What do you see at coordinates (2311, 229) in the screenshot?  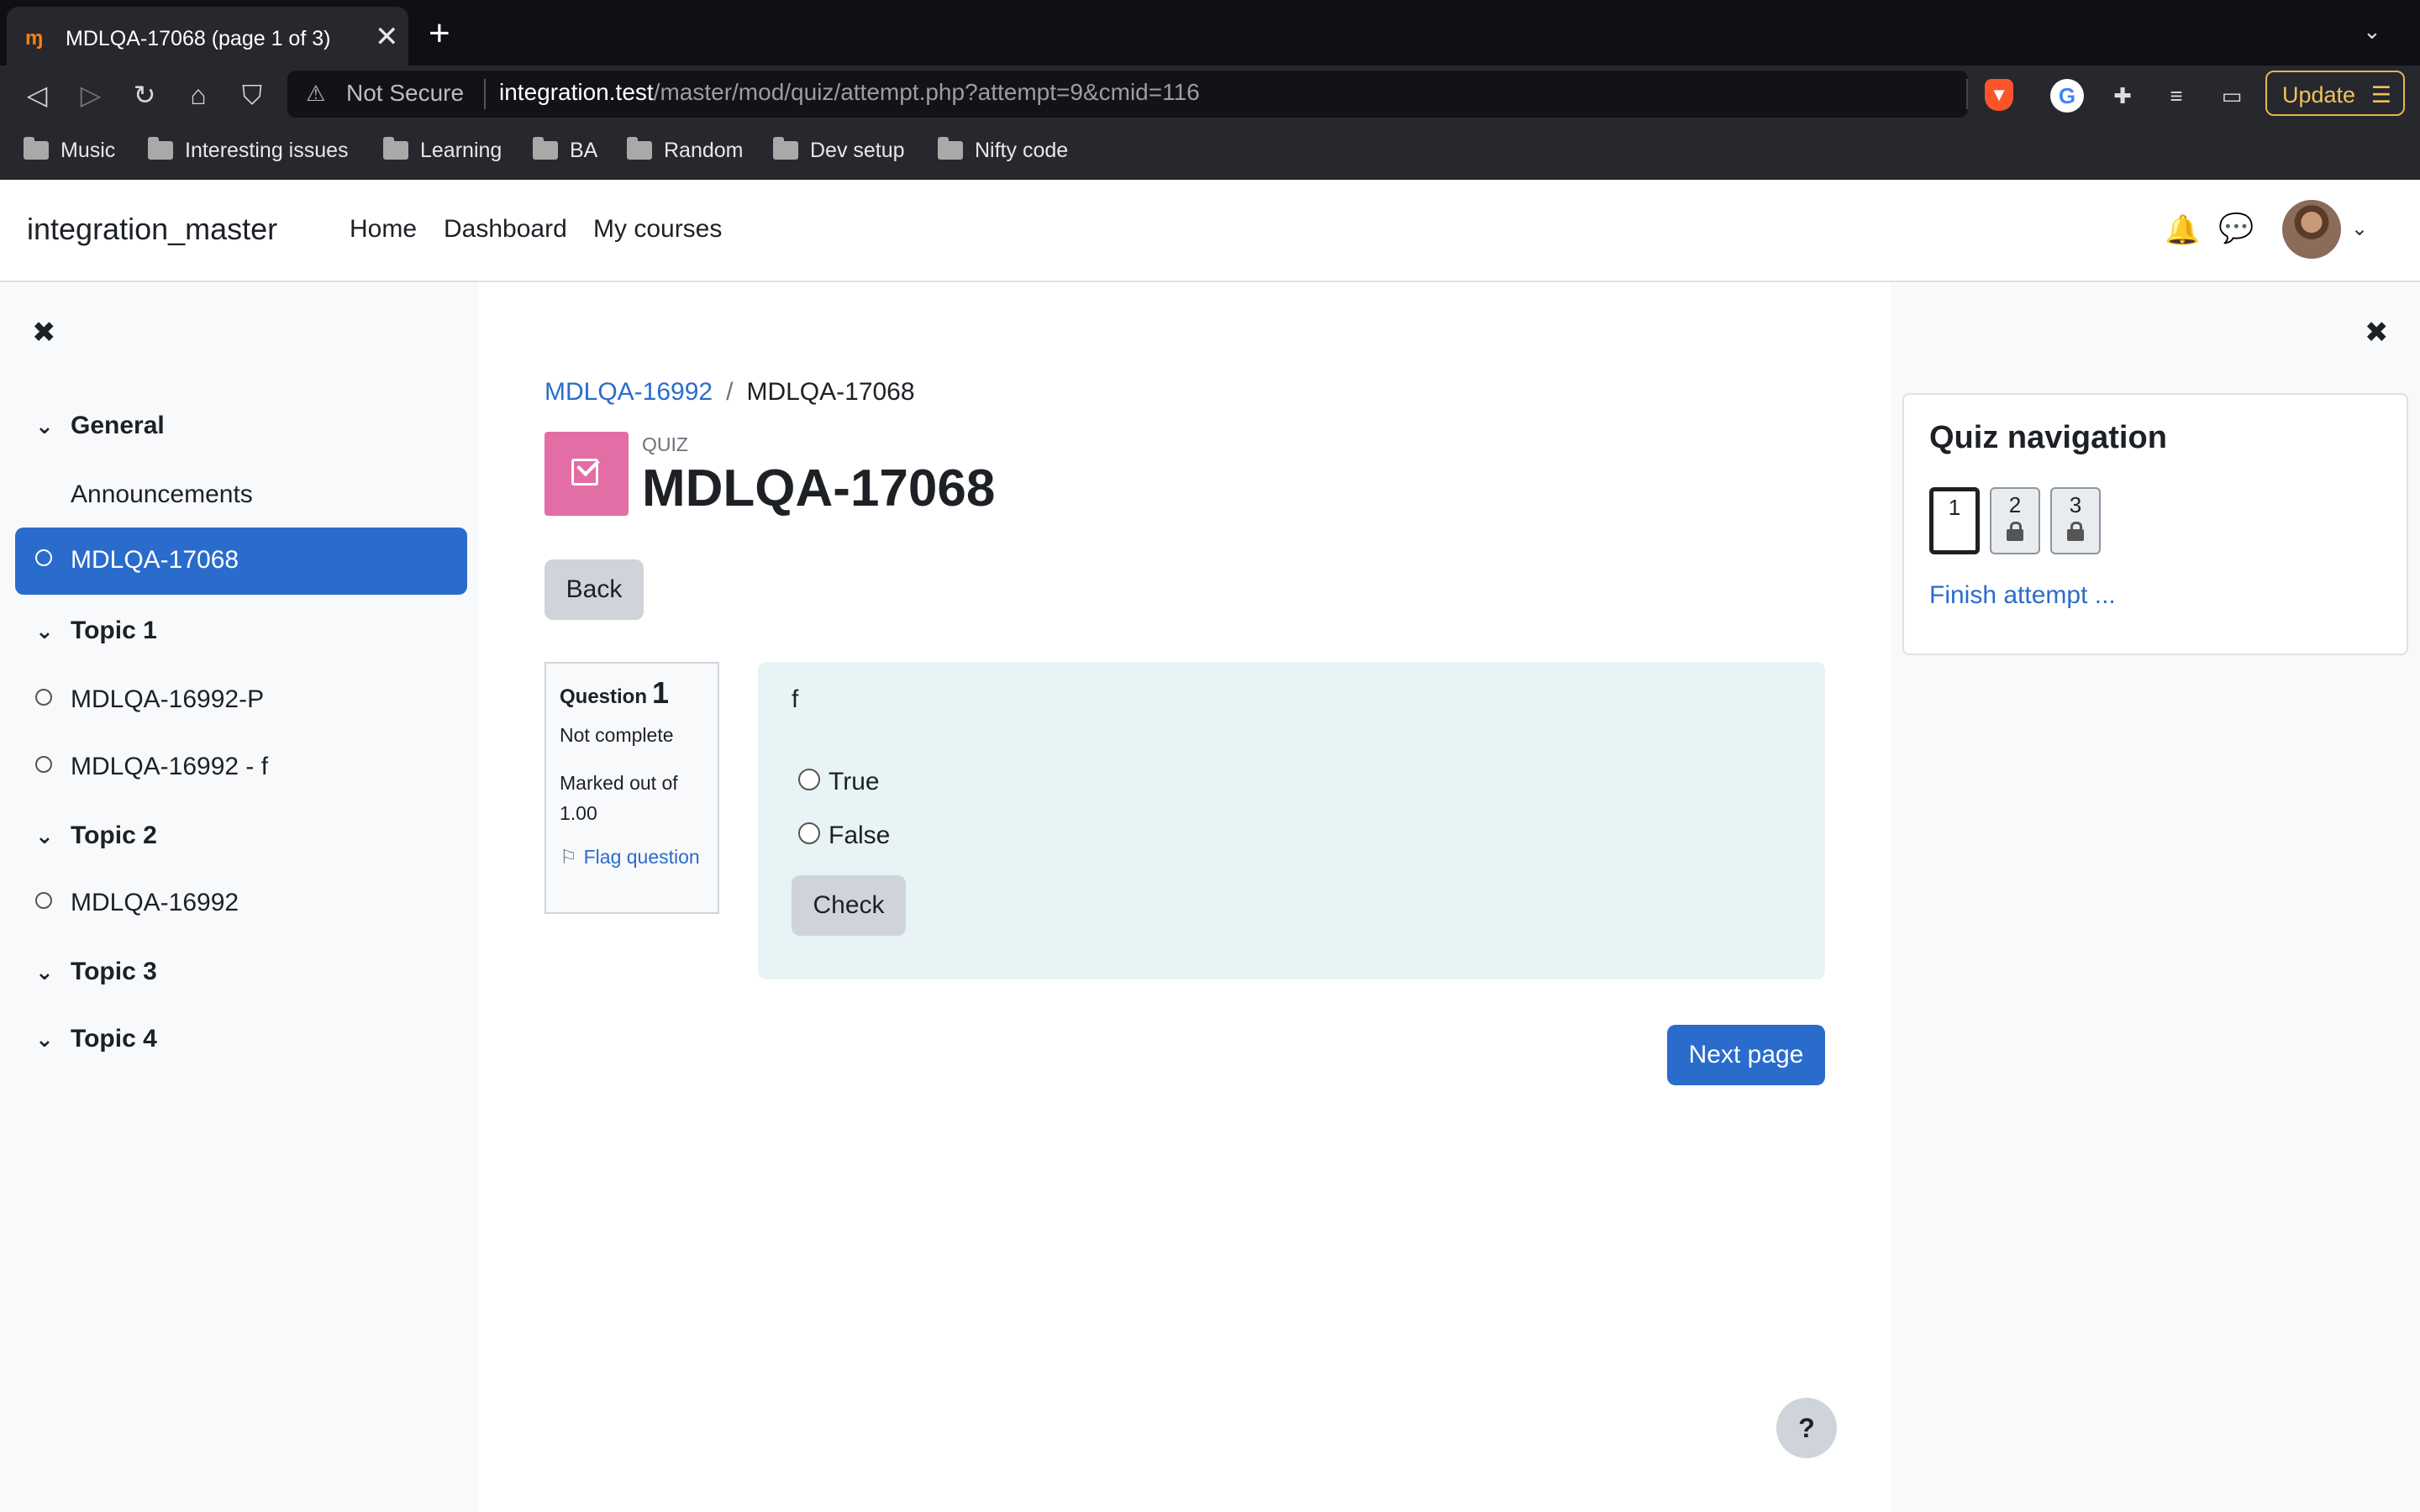 I see `user-avatar` at bounding box center [2311, 229].